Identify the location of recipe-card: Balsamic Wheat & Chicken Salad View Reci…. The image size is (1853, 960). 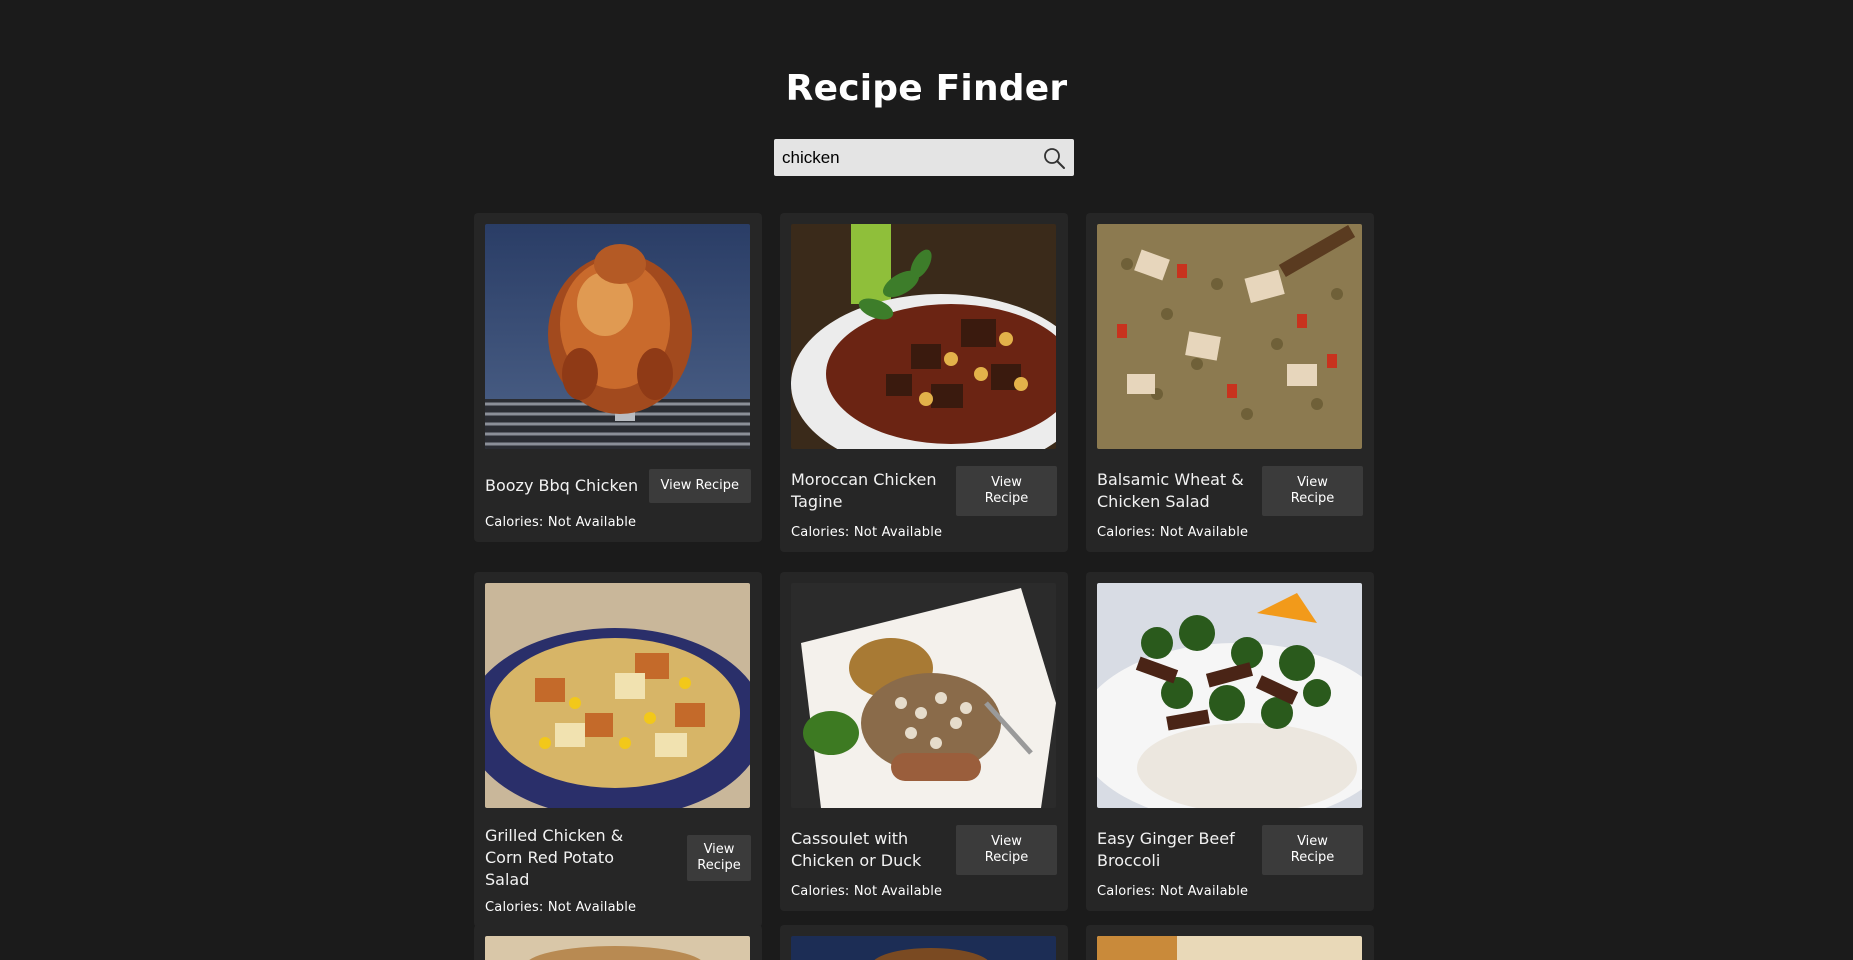
(1230, 382).